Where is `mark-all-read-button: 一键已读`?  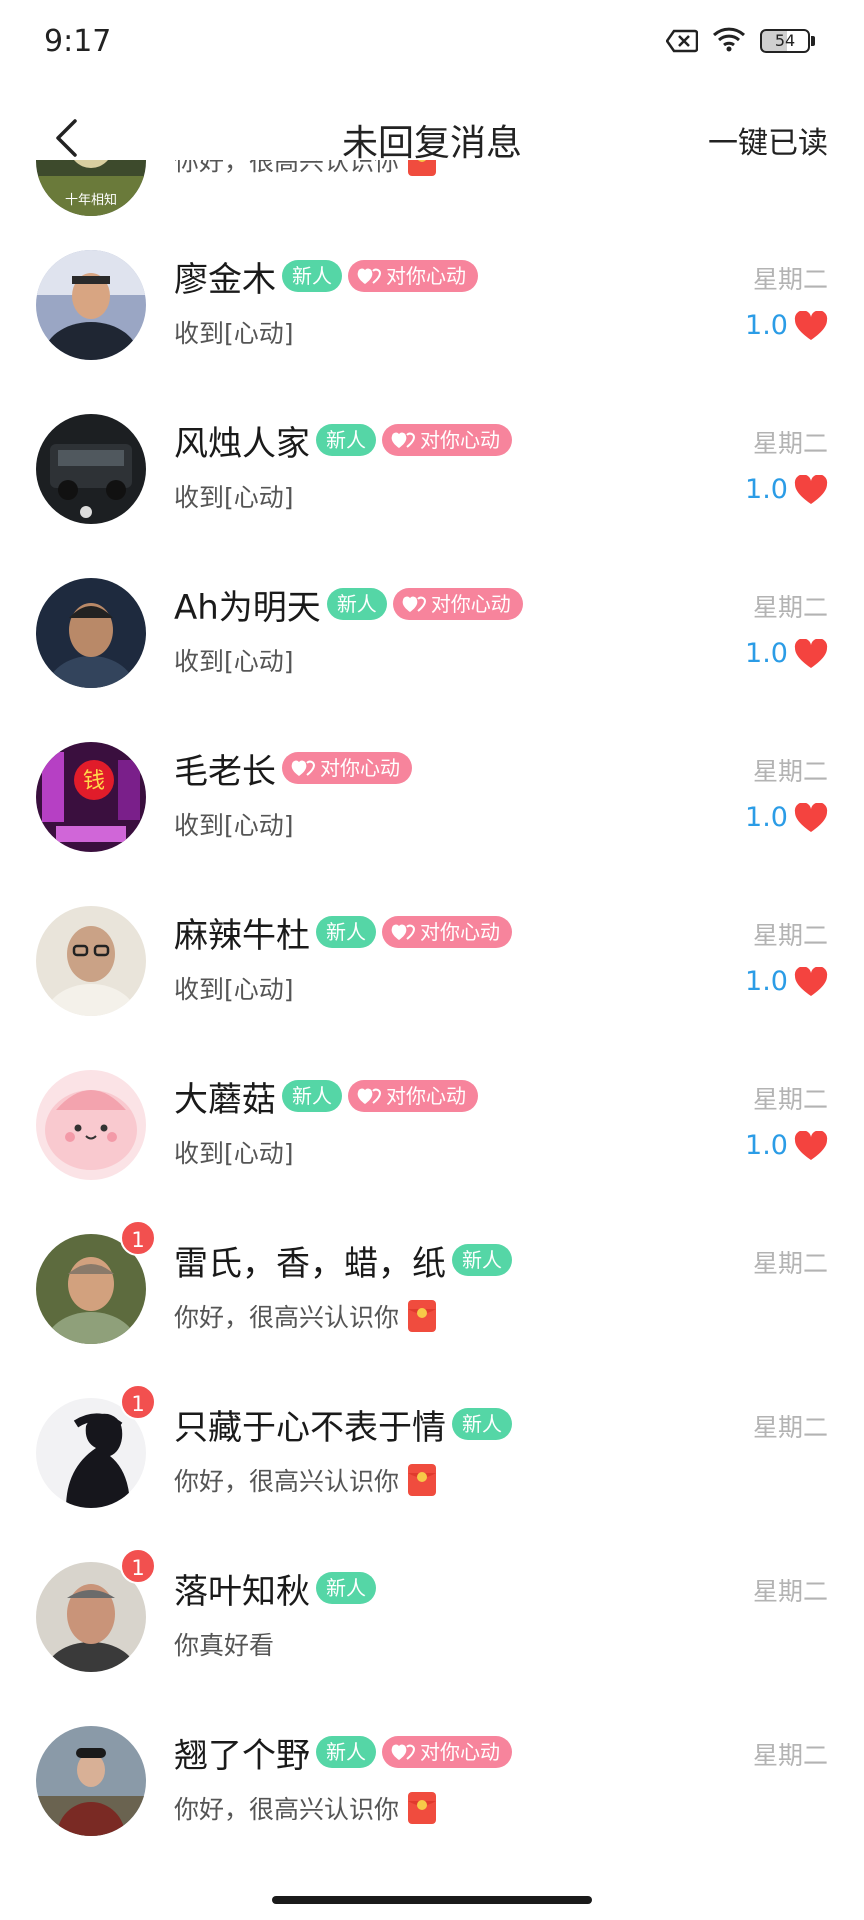 mark-all-read-button: 一键已读 is located at coordinates (768, 140).